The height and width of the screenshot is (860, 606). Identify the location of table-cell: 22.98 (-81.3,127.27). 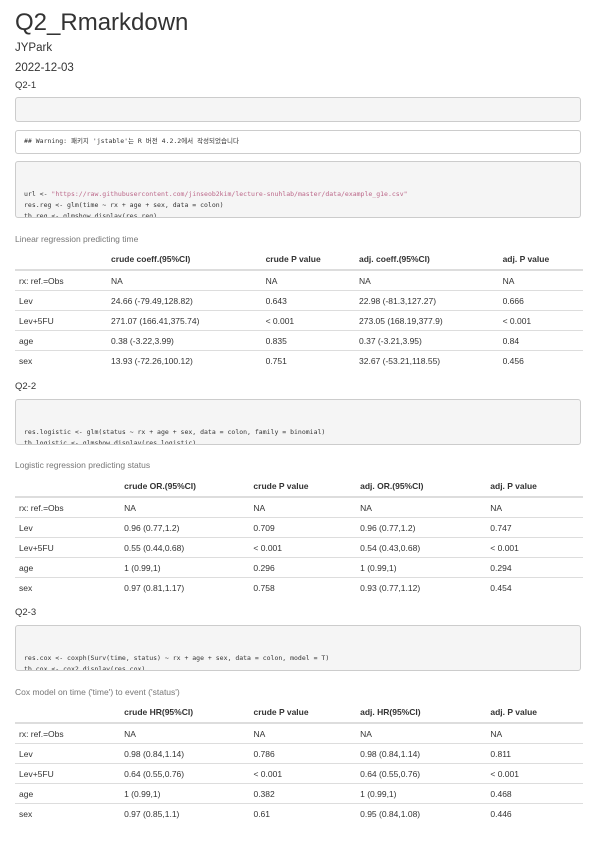
(427, 300).